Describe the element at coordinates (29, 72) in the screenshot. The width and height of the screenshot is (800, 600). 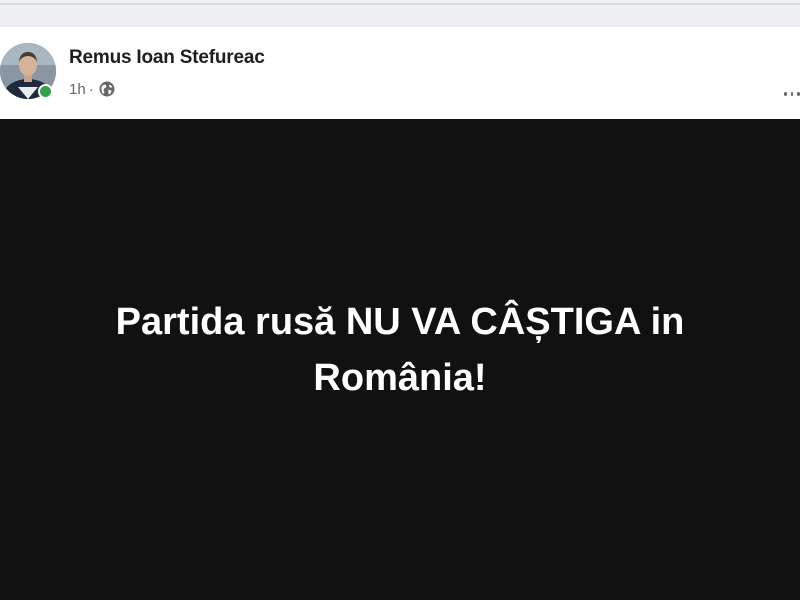
I see `author-avatar-wrap` at that location.